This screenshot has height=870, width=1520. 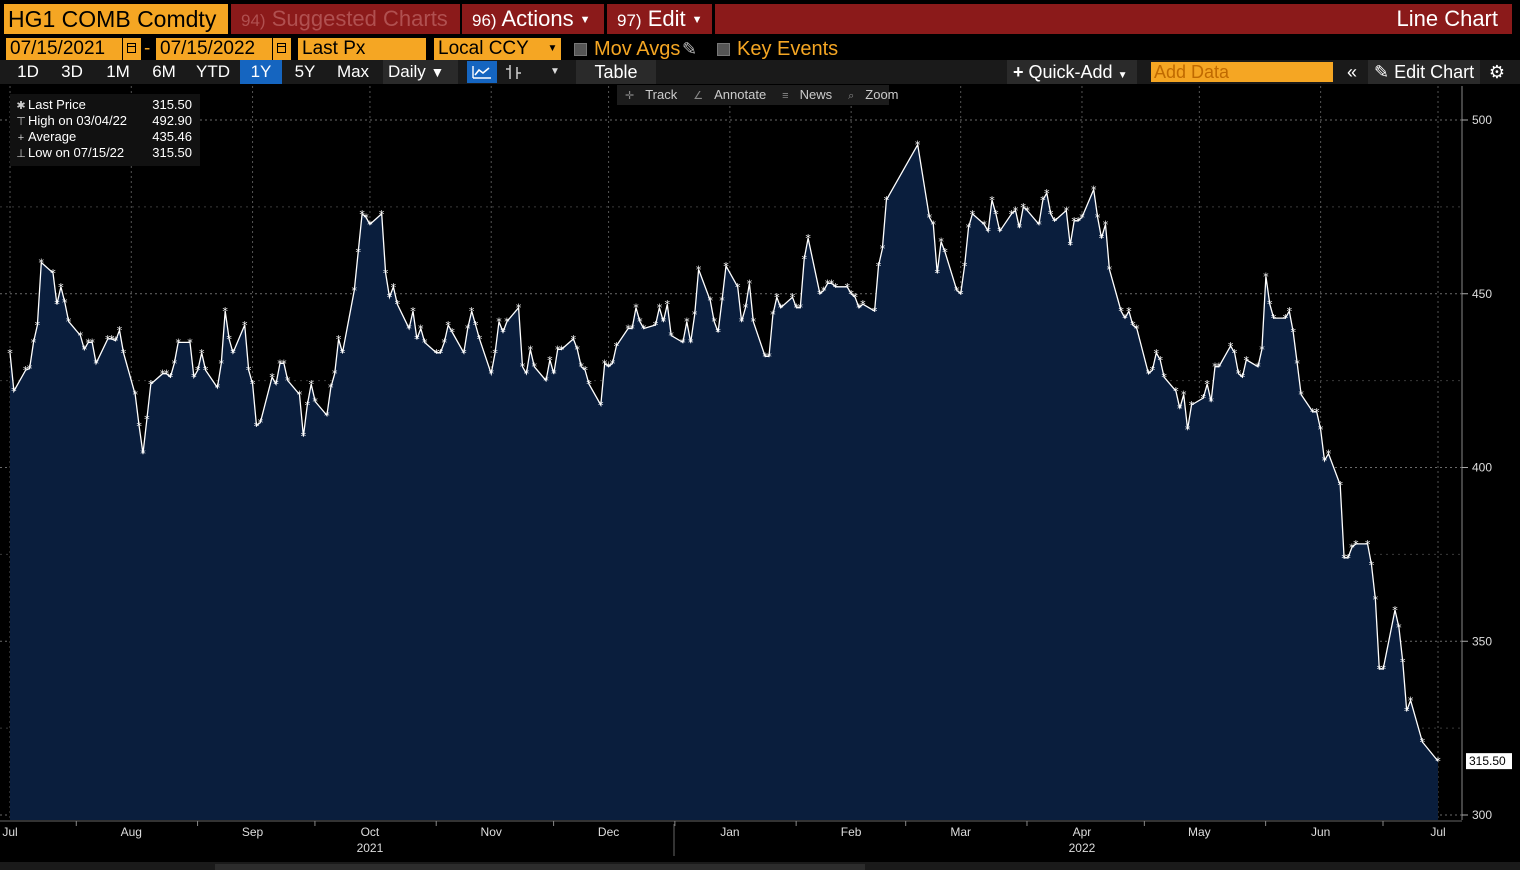 What do you see at coordinates (816, 94) in the screenshot?
I see `news-label: News` at bounding box center [816, 94].